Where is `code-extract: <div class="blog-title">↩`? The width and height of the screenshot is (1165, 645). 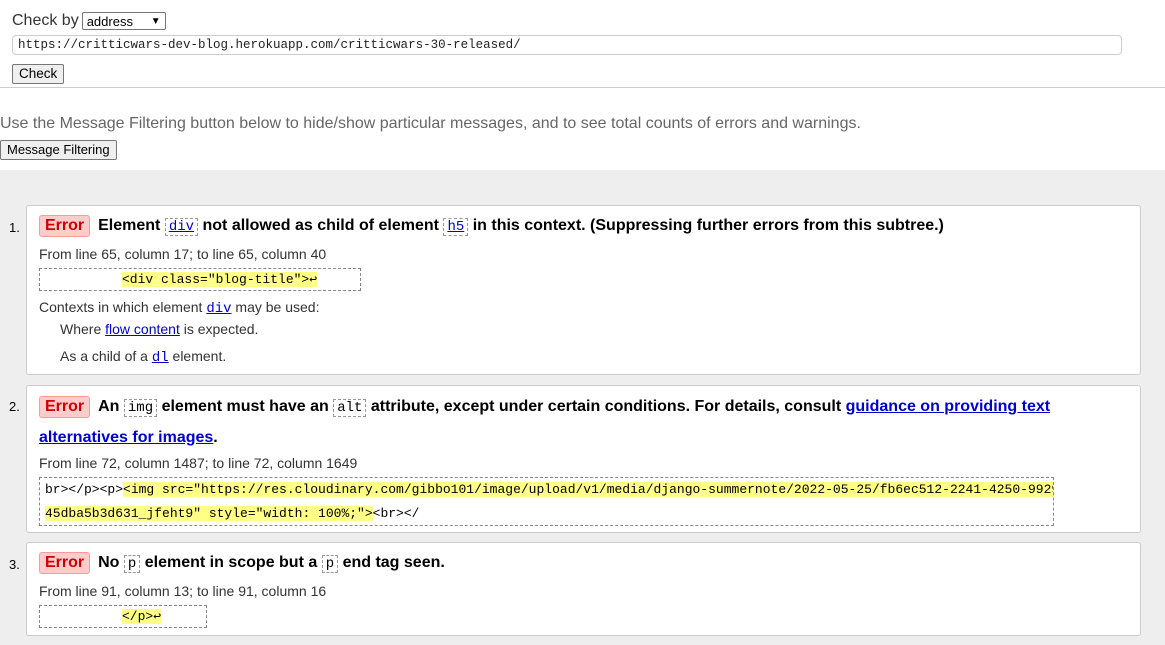
code-extract: <div class="blog-title">↩ is located at coordinates (200, 279).